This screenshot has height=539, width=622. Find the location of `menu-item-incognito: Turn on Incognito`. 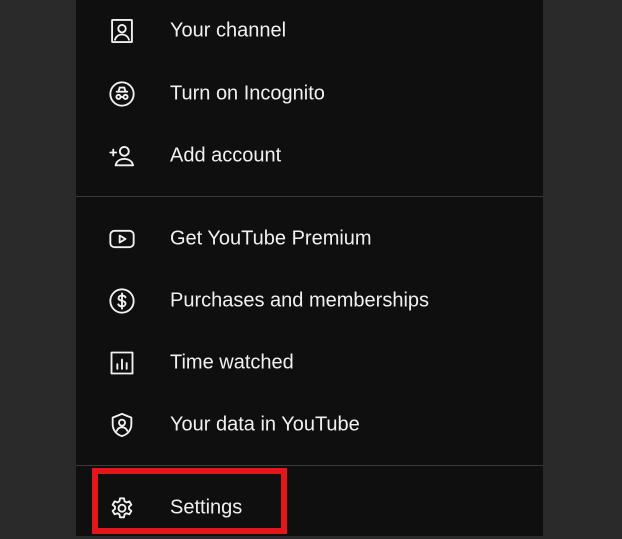

menu-item-incognito: Turn on Incognito is located at coordinates (309, 94).